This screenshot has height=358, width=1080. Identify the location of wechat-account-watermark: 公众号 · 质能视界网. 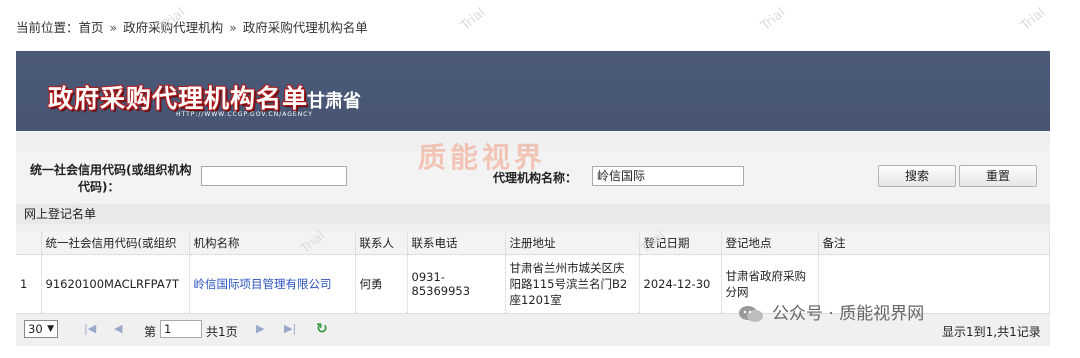
(831, 311).